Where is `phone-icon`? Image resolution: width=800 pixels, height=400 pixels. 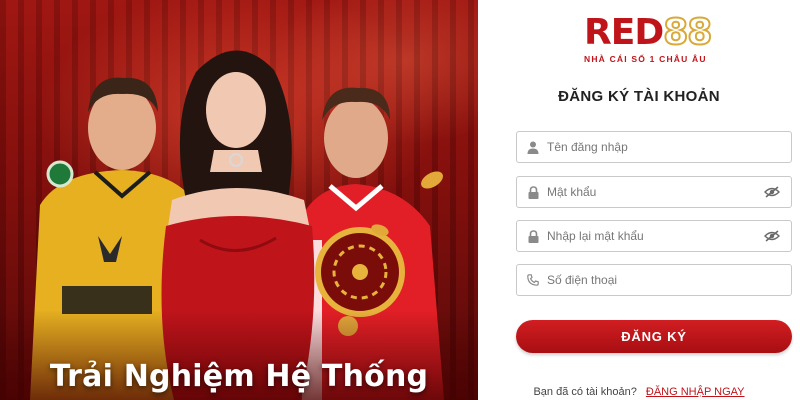 phone-icon is located at coordinates (533, 280).